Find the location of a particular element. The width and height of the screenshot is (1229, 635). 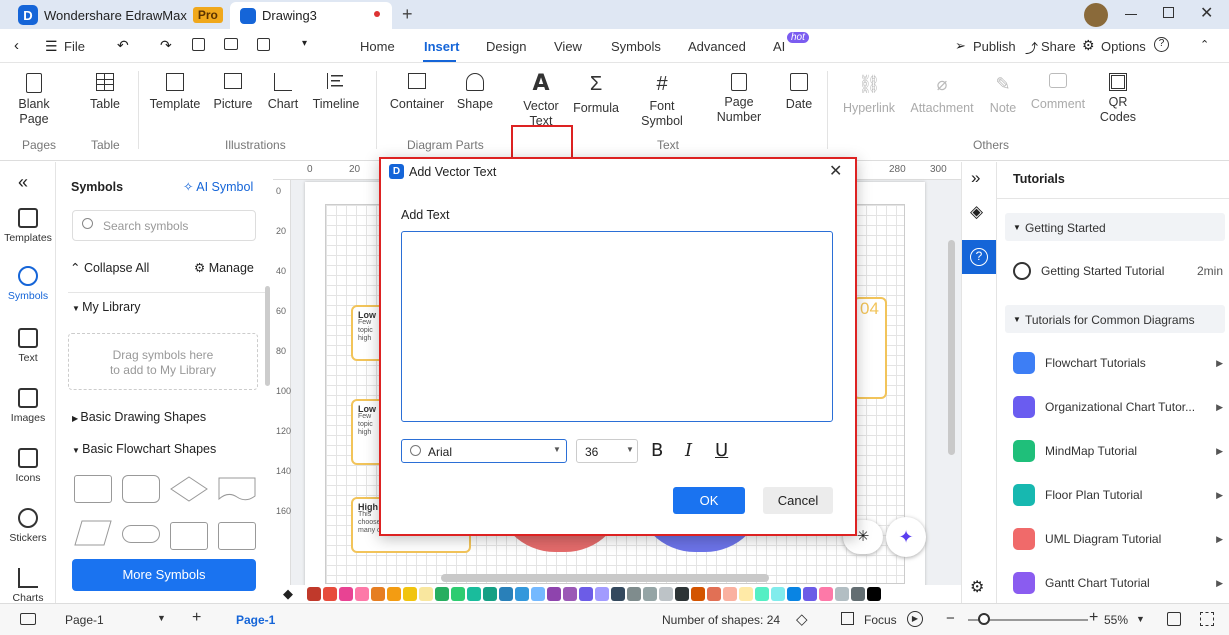

terminator-shape is located at coordinates (141, 534).